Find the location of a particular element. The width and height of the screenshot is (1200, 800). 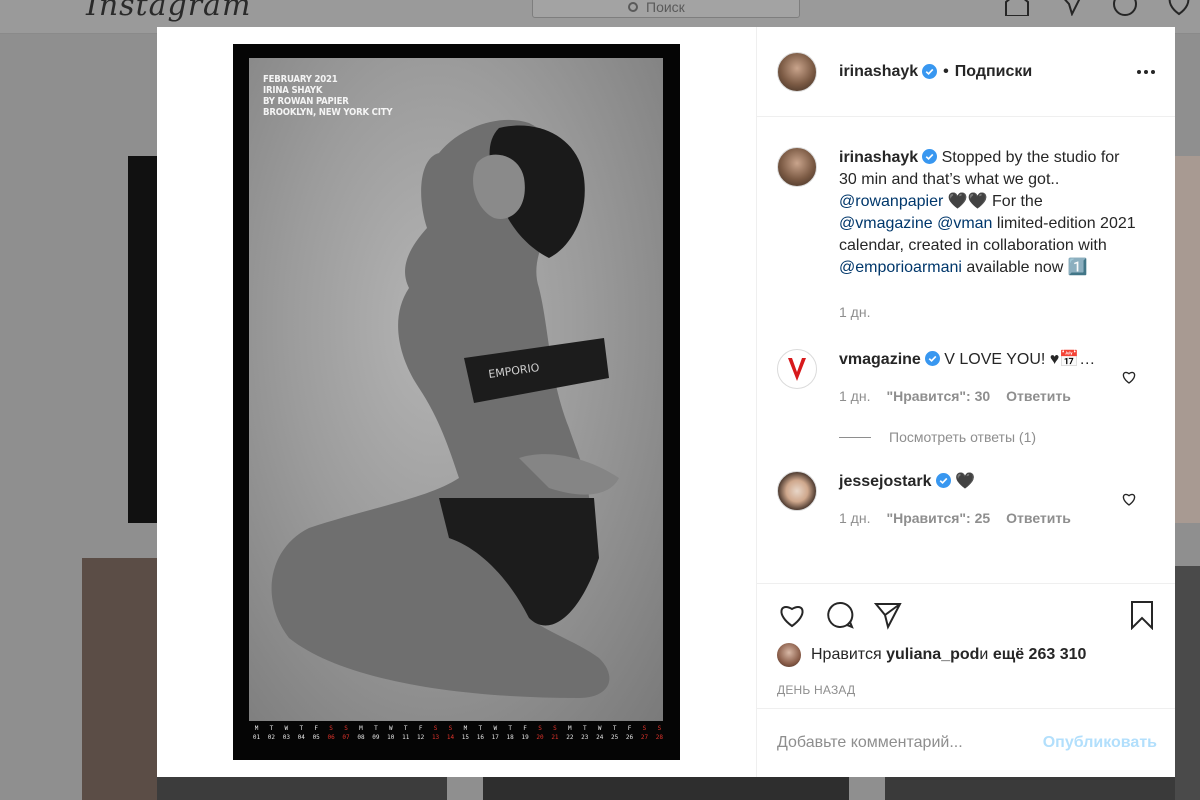

mention-link: @vmagazine is located at coordinates (886, 223).